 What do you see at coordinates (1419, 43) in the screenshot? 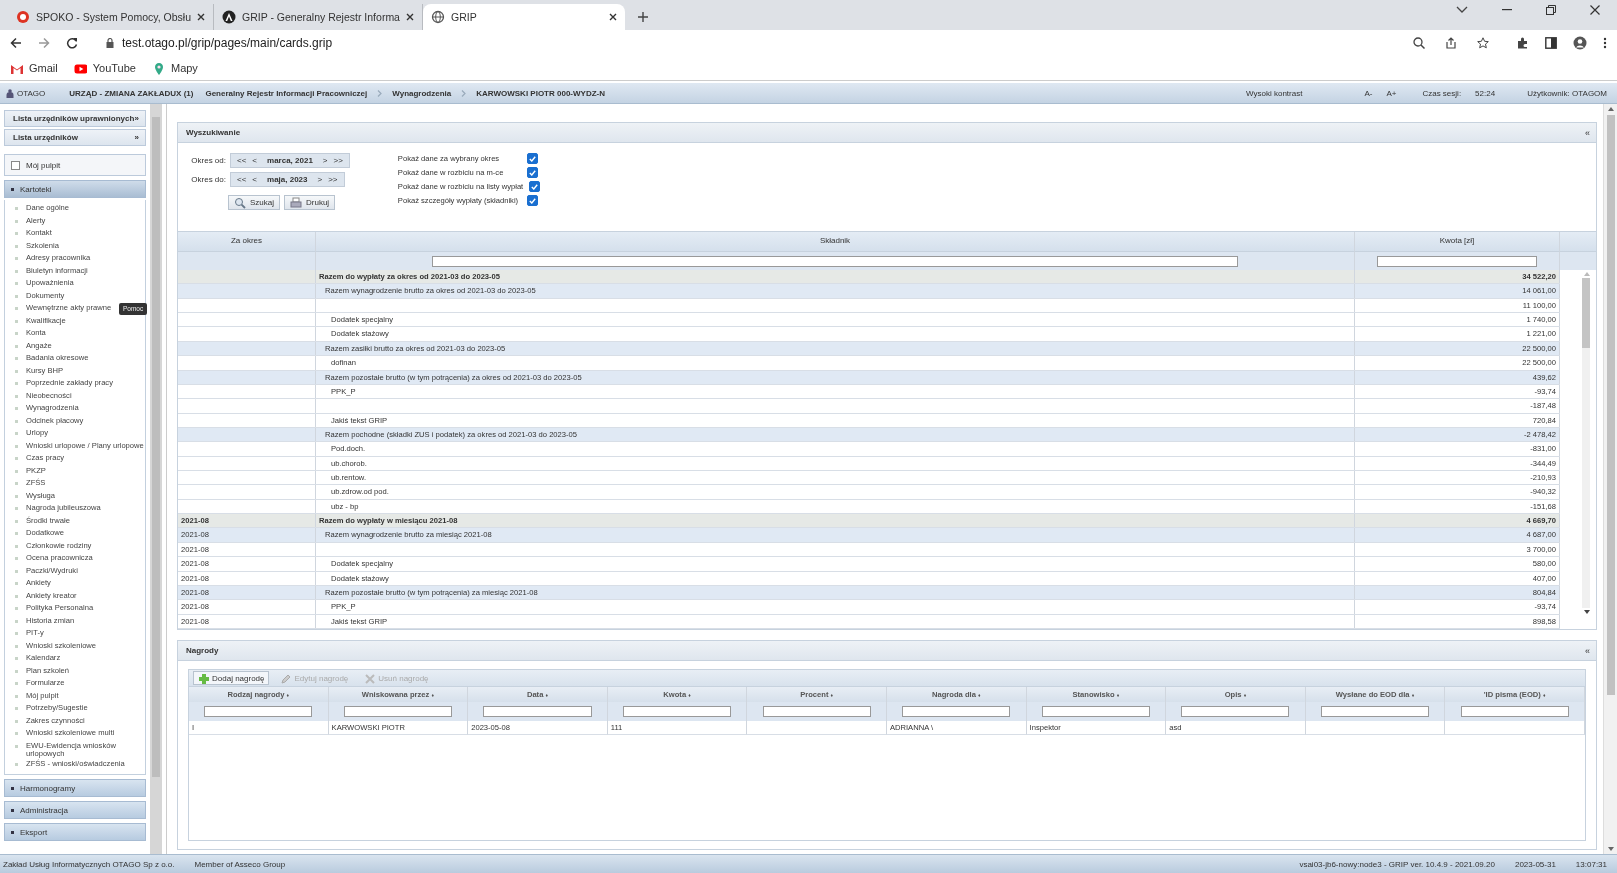
I see `zoom-icon` at bounding box center [1419, 43].